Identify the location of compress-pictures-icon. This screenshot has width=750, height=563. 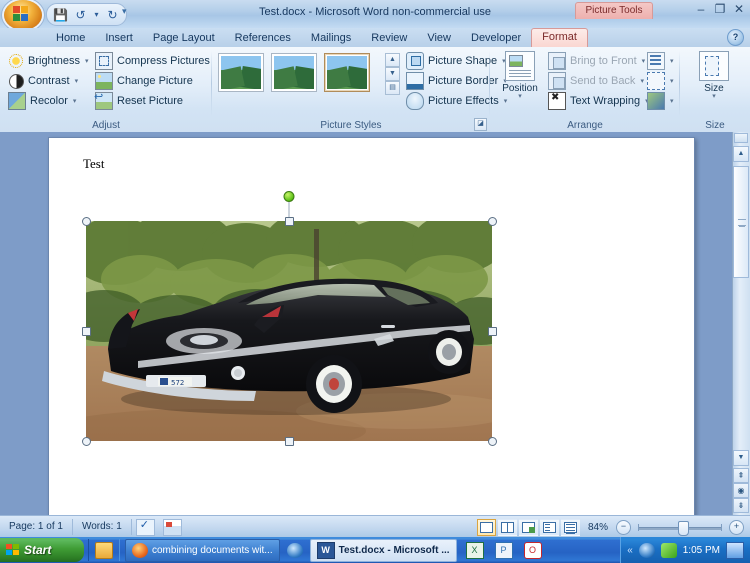
(104, 61).